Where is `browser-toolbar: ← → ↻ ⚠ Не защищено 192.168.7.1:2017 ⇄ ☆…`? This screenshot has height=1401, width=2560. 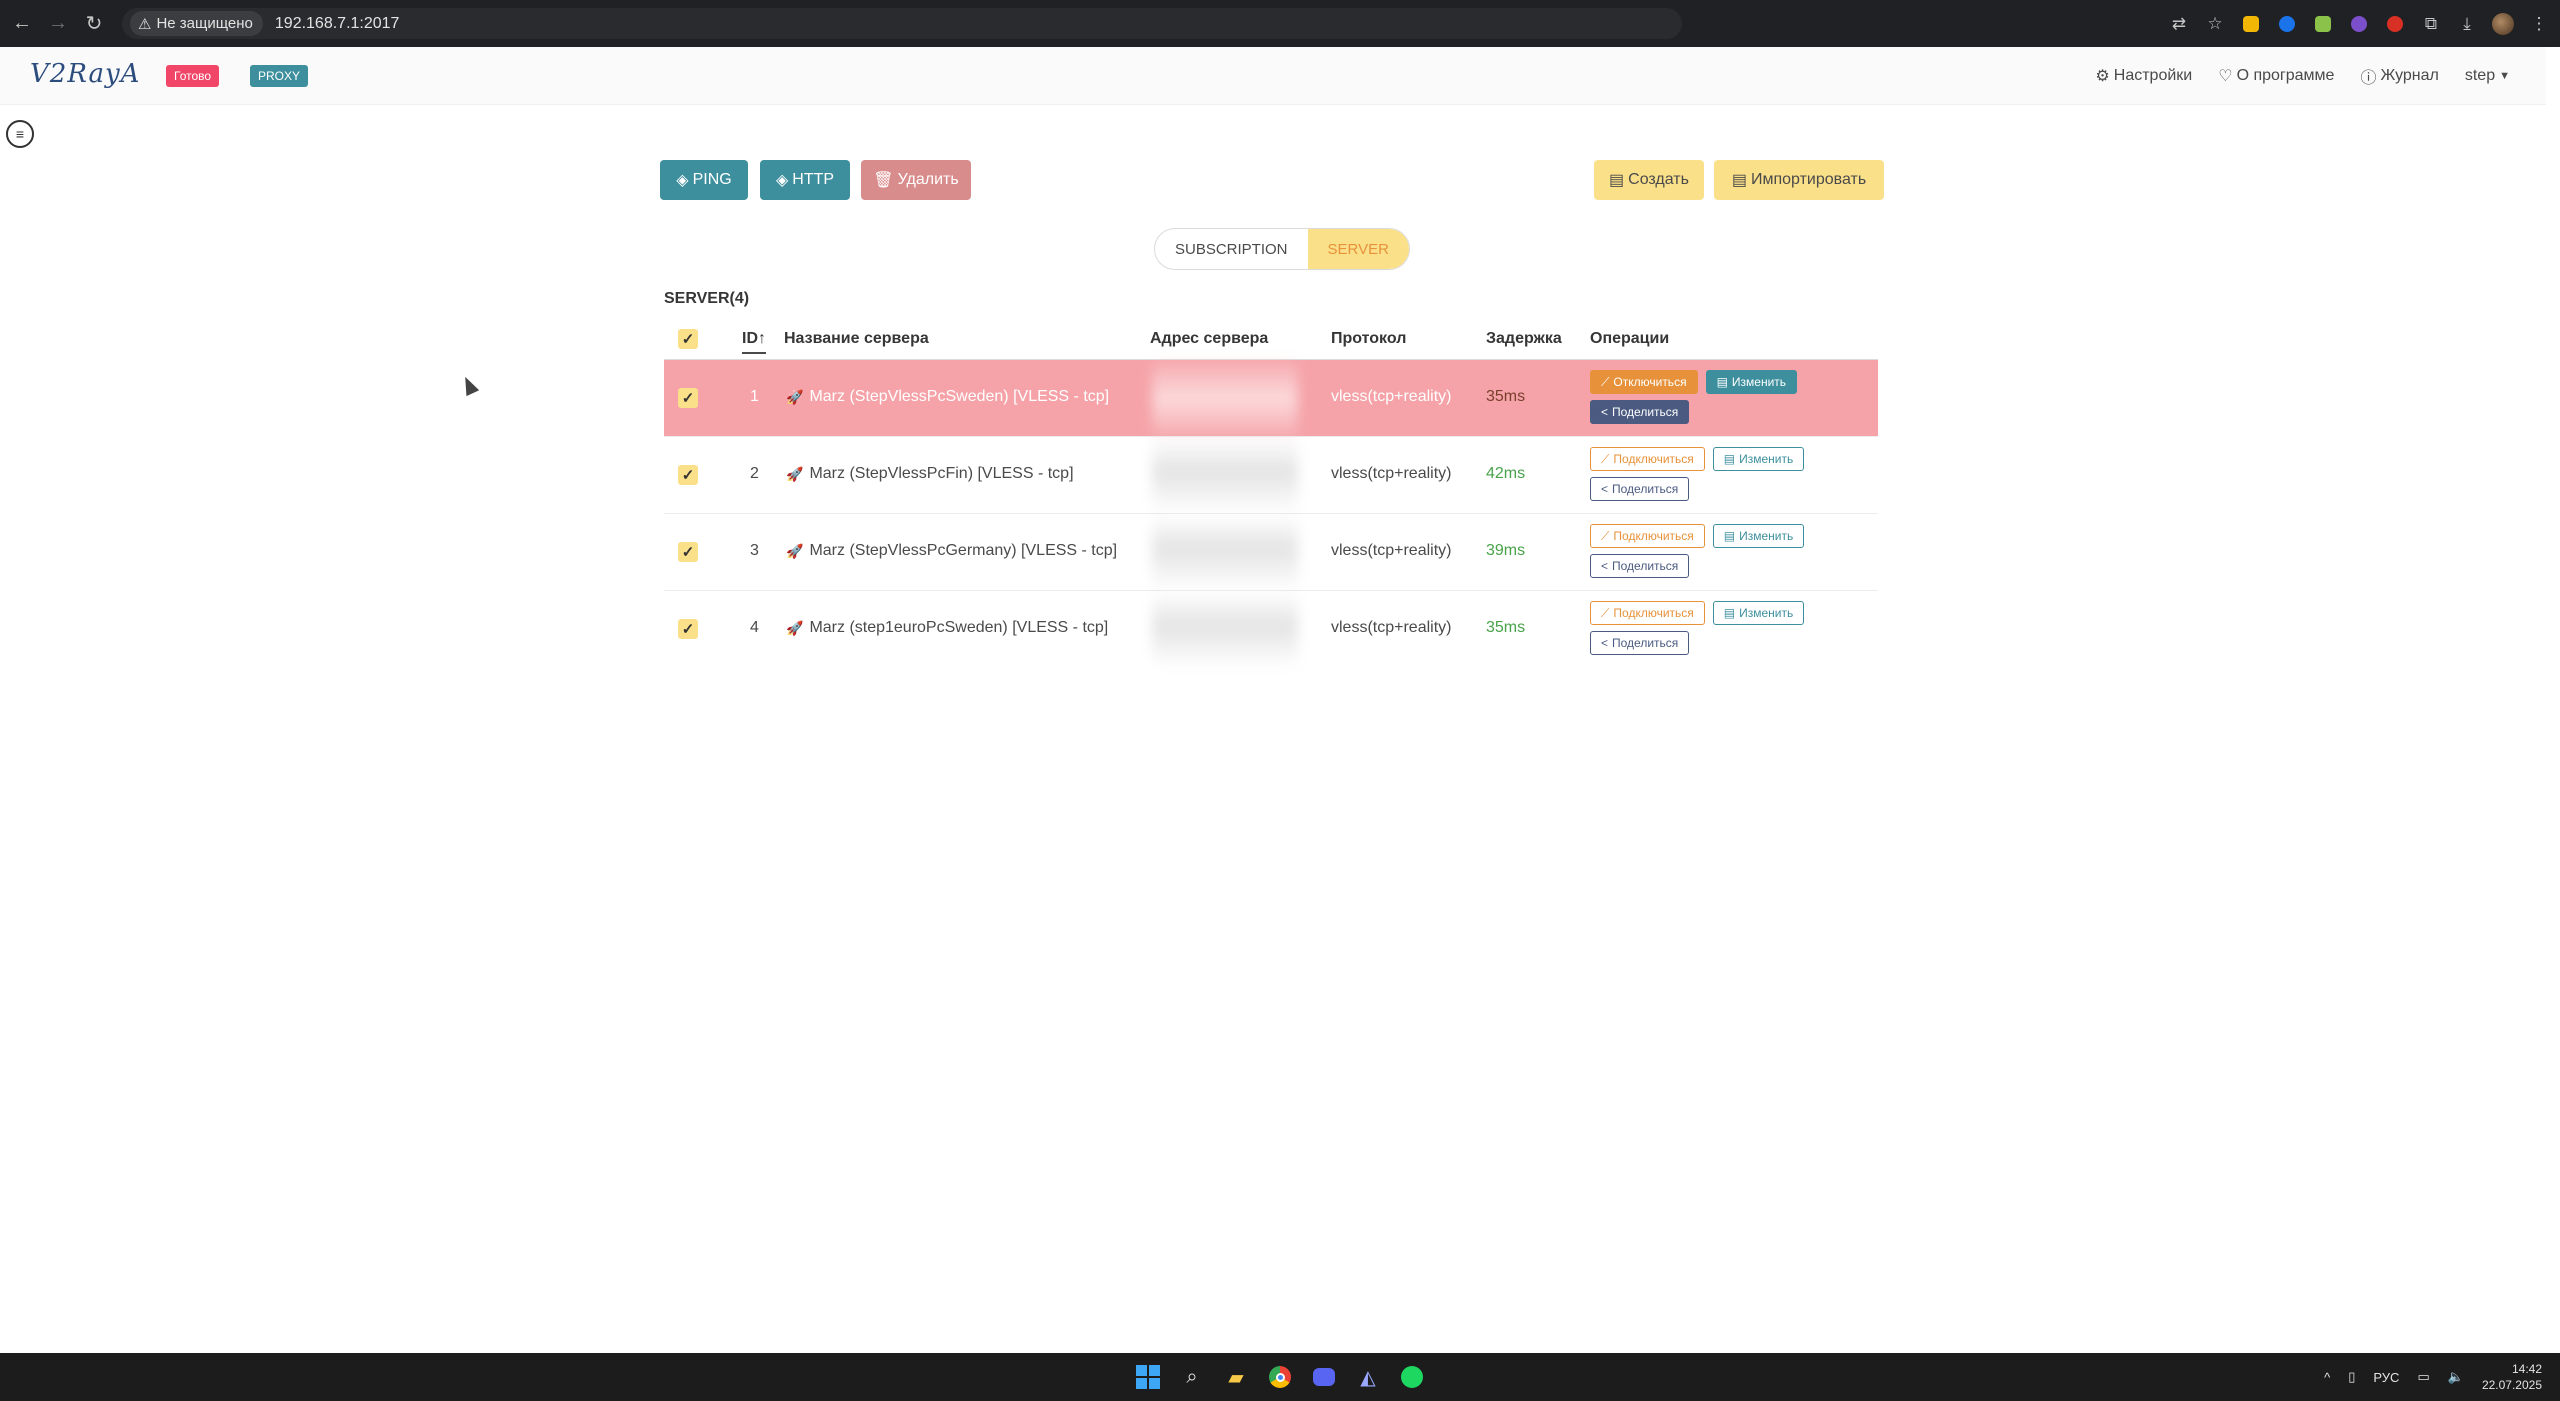
browser-toolbar: ← → ↻ ⚠ Не защищено 192.168.7.1:2017 ⇄ ☆… is located at coordinates (1280, 23).